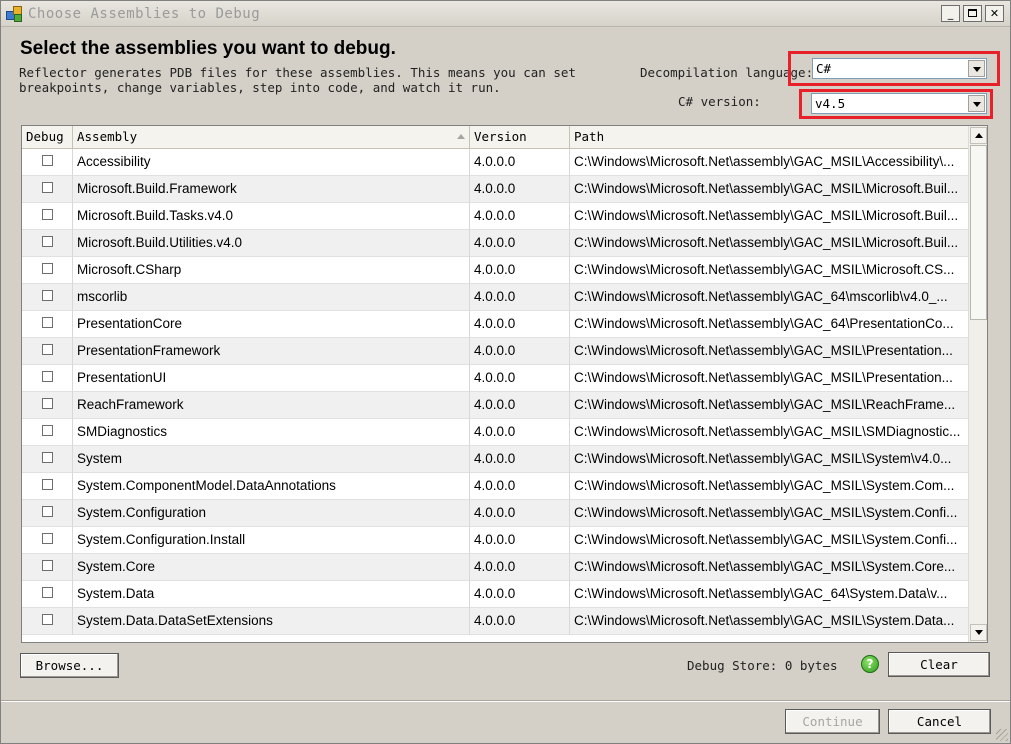  What do you see at coordinates (824, 68) in the screenshot?
I see `language-selected-value: C#` at bounding box center [824, 68].